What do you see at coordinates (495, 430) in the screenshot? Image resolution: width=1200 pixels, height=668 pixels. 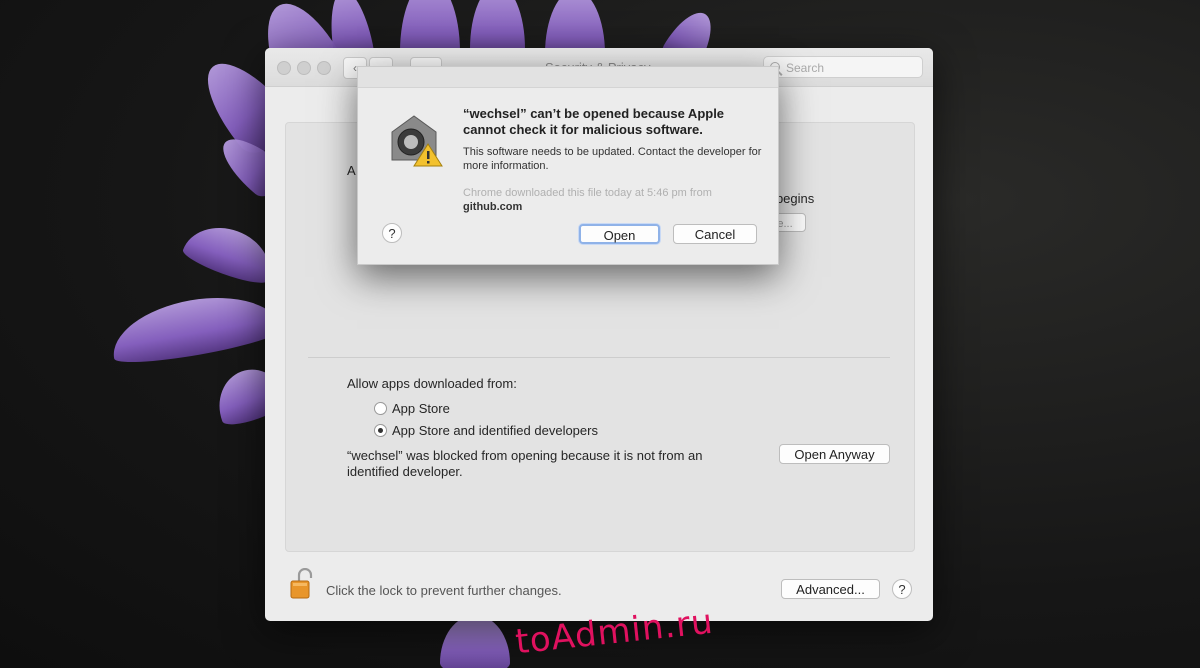 I see `radio-identified-developers-label: App Store and identified developers` at bounding box center [495, 430].